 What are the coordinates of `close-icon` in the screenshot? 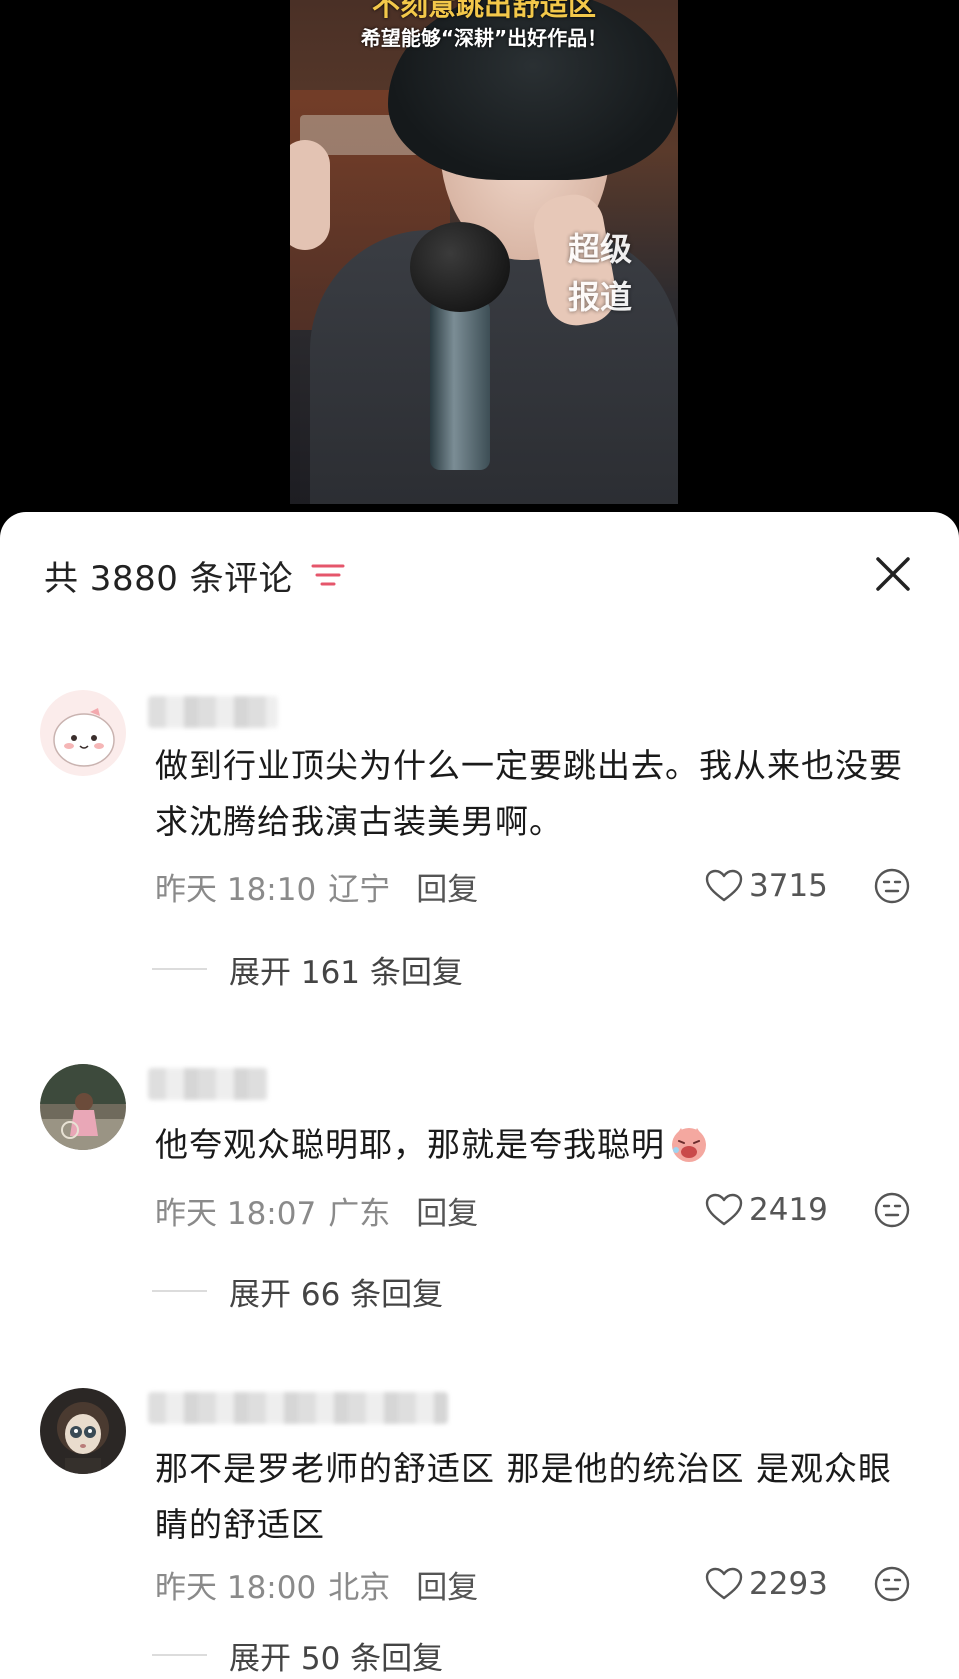 It's located at (893, 574).